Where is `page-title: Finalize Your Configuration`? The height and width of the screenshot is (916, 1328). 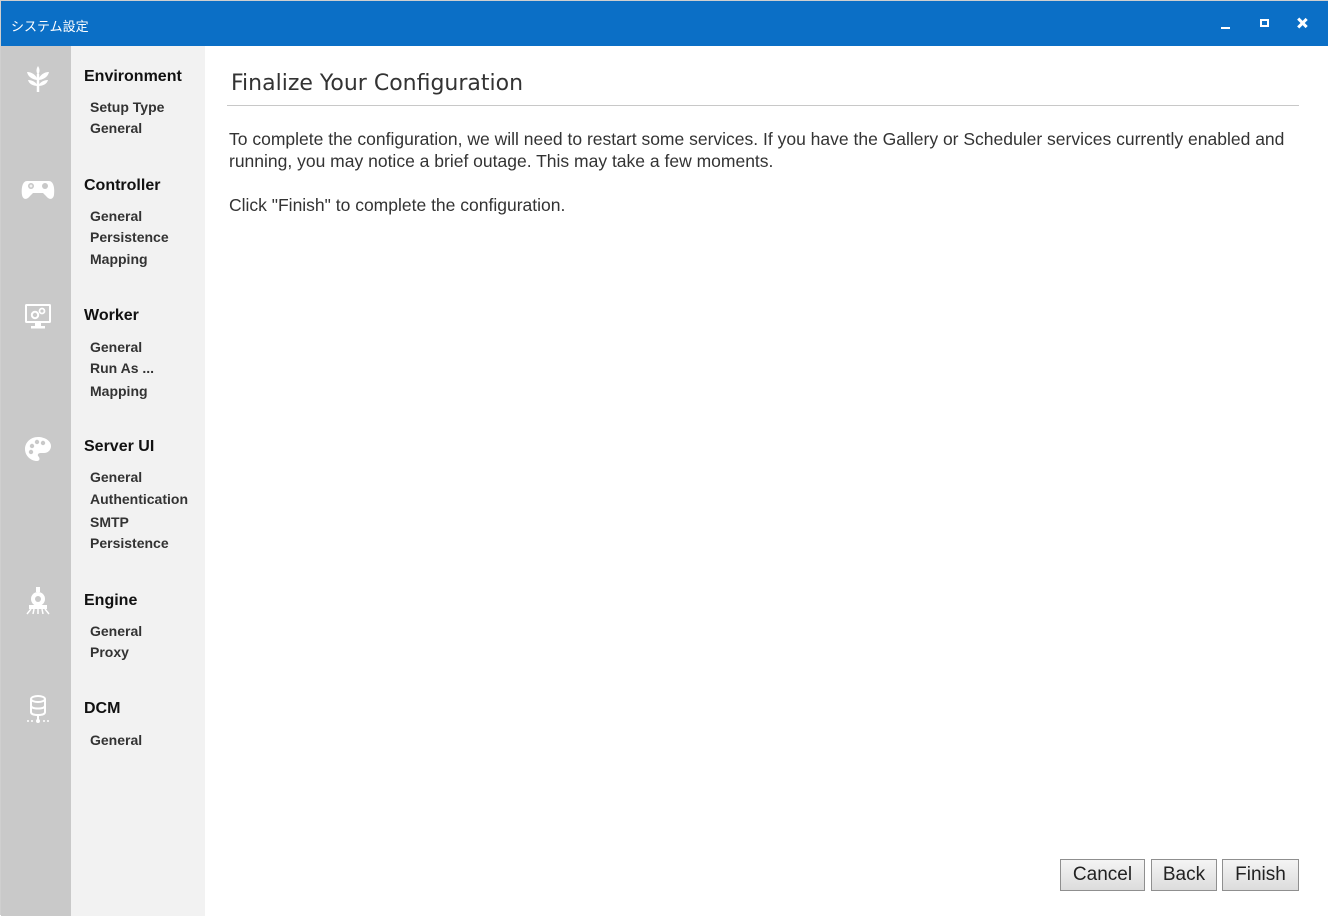 page-title: Finalize Your Configuration is located at coordinates (377, 83).